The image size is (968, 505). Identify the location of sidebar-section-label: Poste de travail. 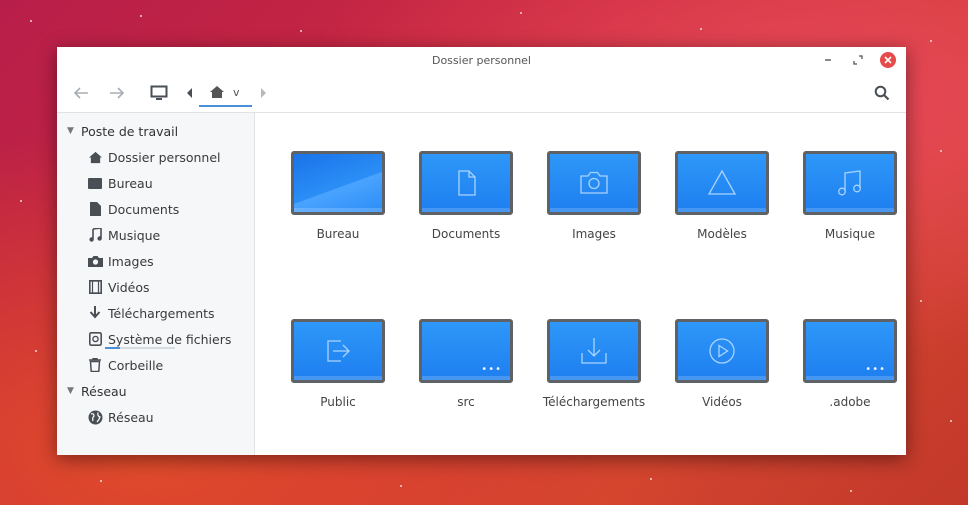
(130, 131).